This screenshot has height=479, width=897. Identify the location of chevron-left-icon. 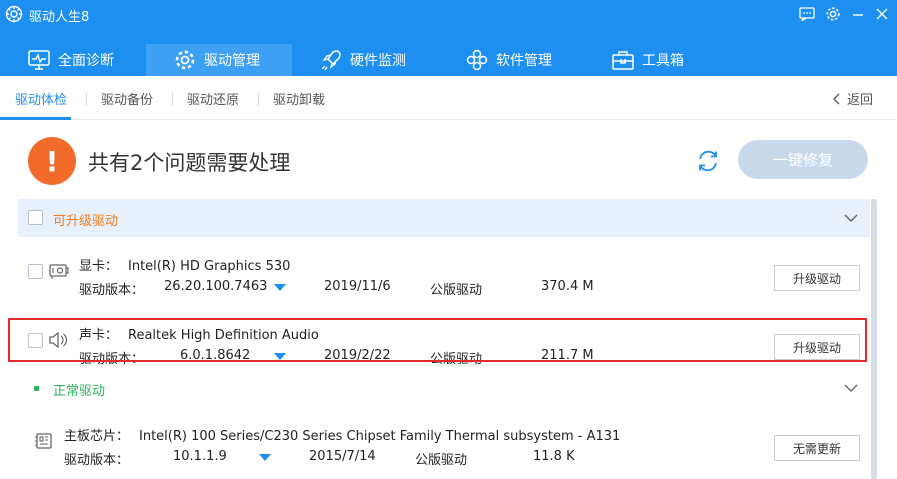
(836, 98).